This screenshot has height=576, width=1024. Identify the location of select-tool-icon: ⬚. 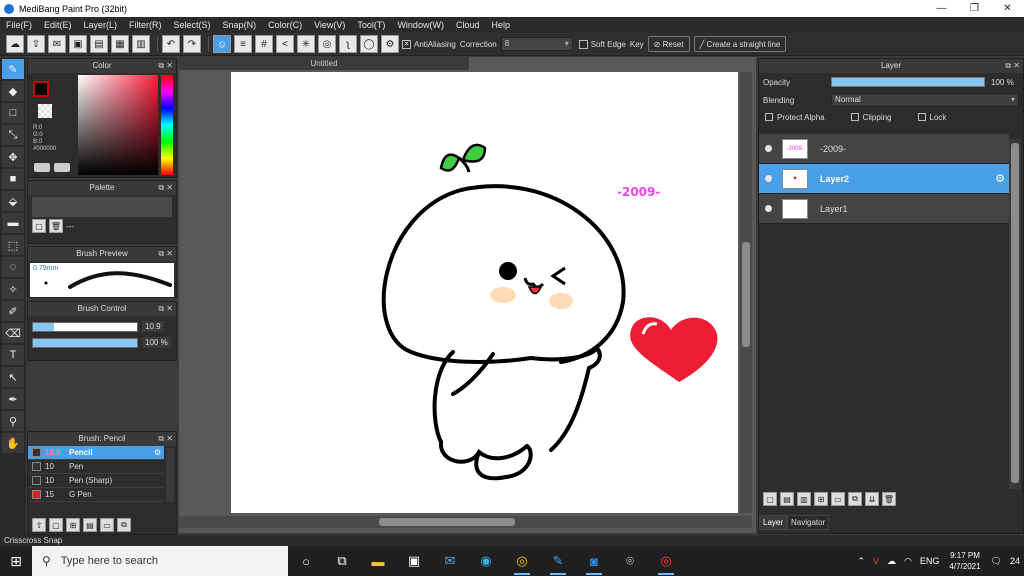
(13, 245).